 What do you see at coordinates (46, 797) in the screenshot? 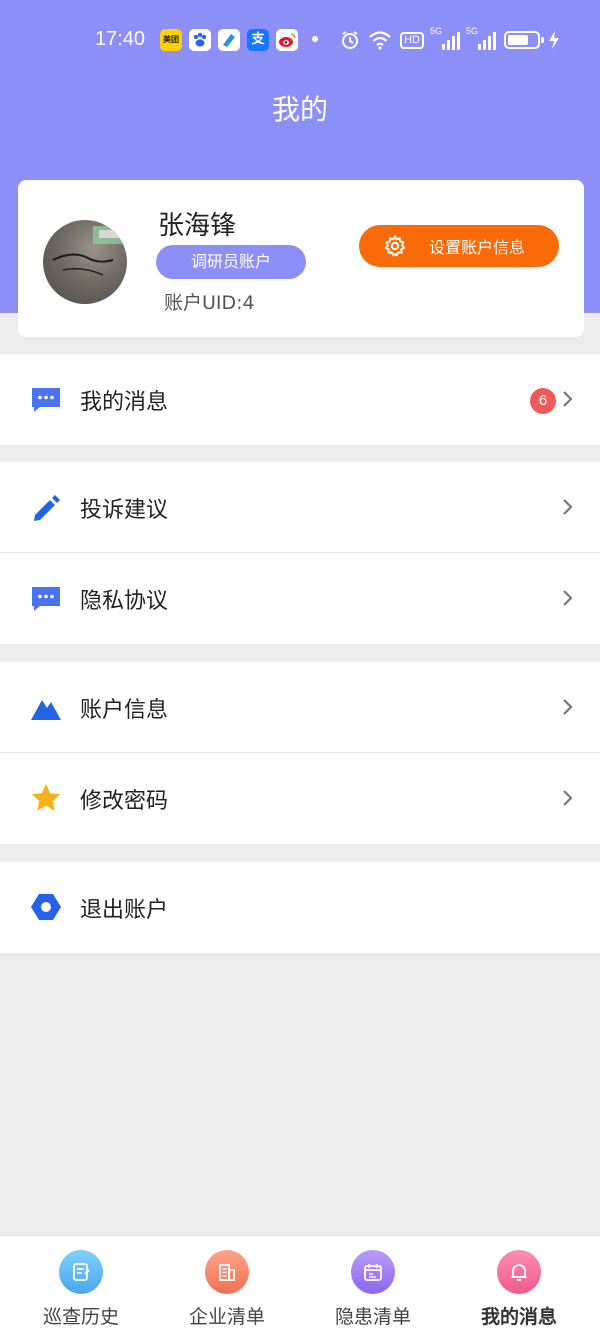
I see `star-icon` at bounding box center [46, 797].